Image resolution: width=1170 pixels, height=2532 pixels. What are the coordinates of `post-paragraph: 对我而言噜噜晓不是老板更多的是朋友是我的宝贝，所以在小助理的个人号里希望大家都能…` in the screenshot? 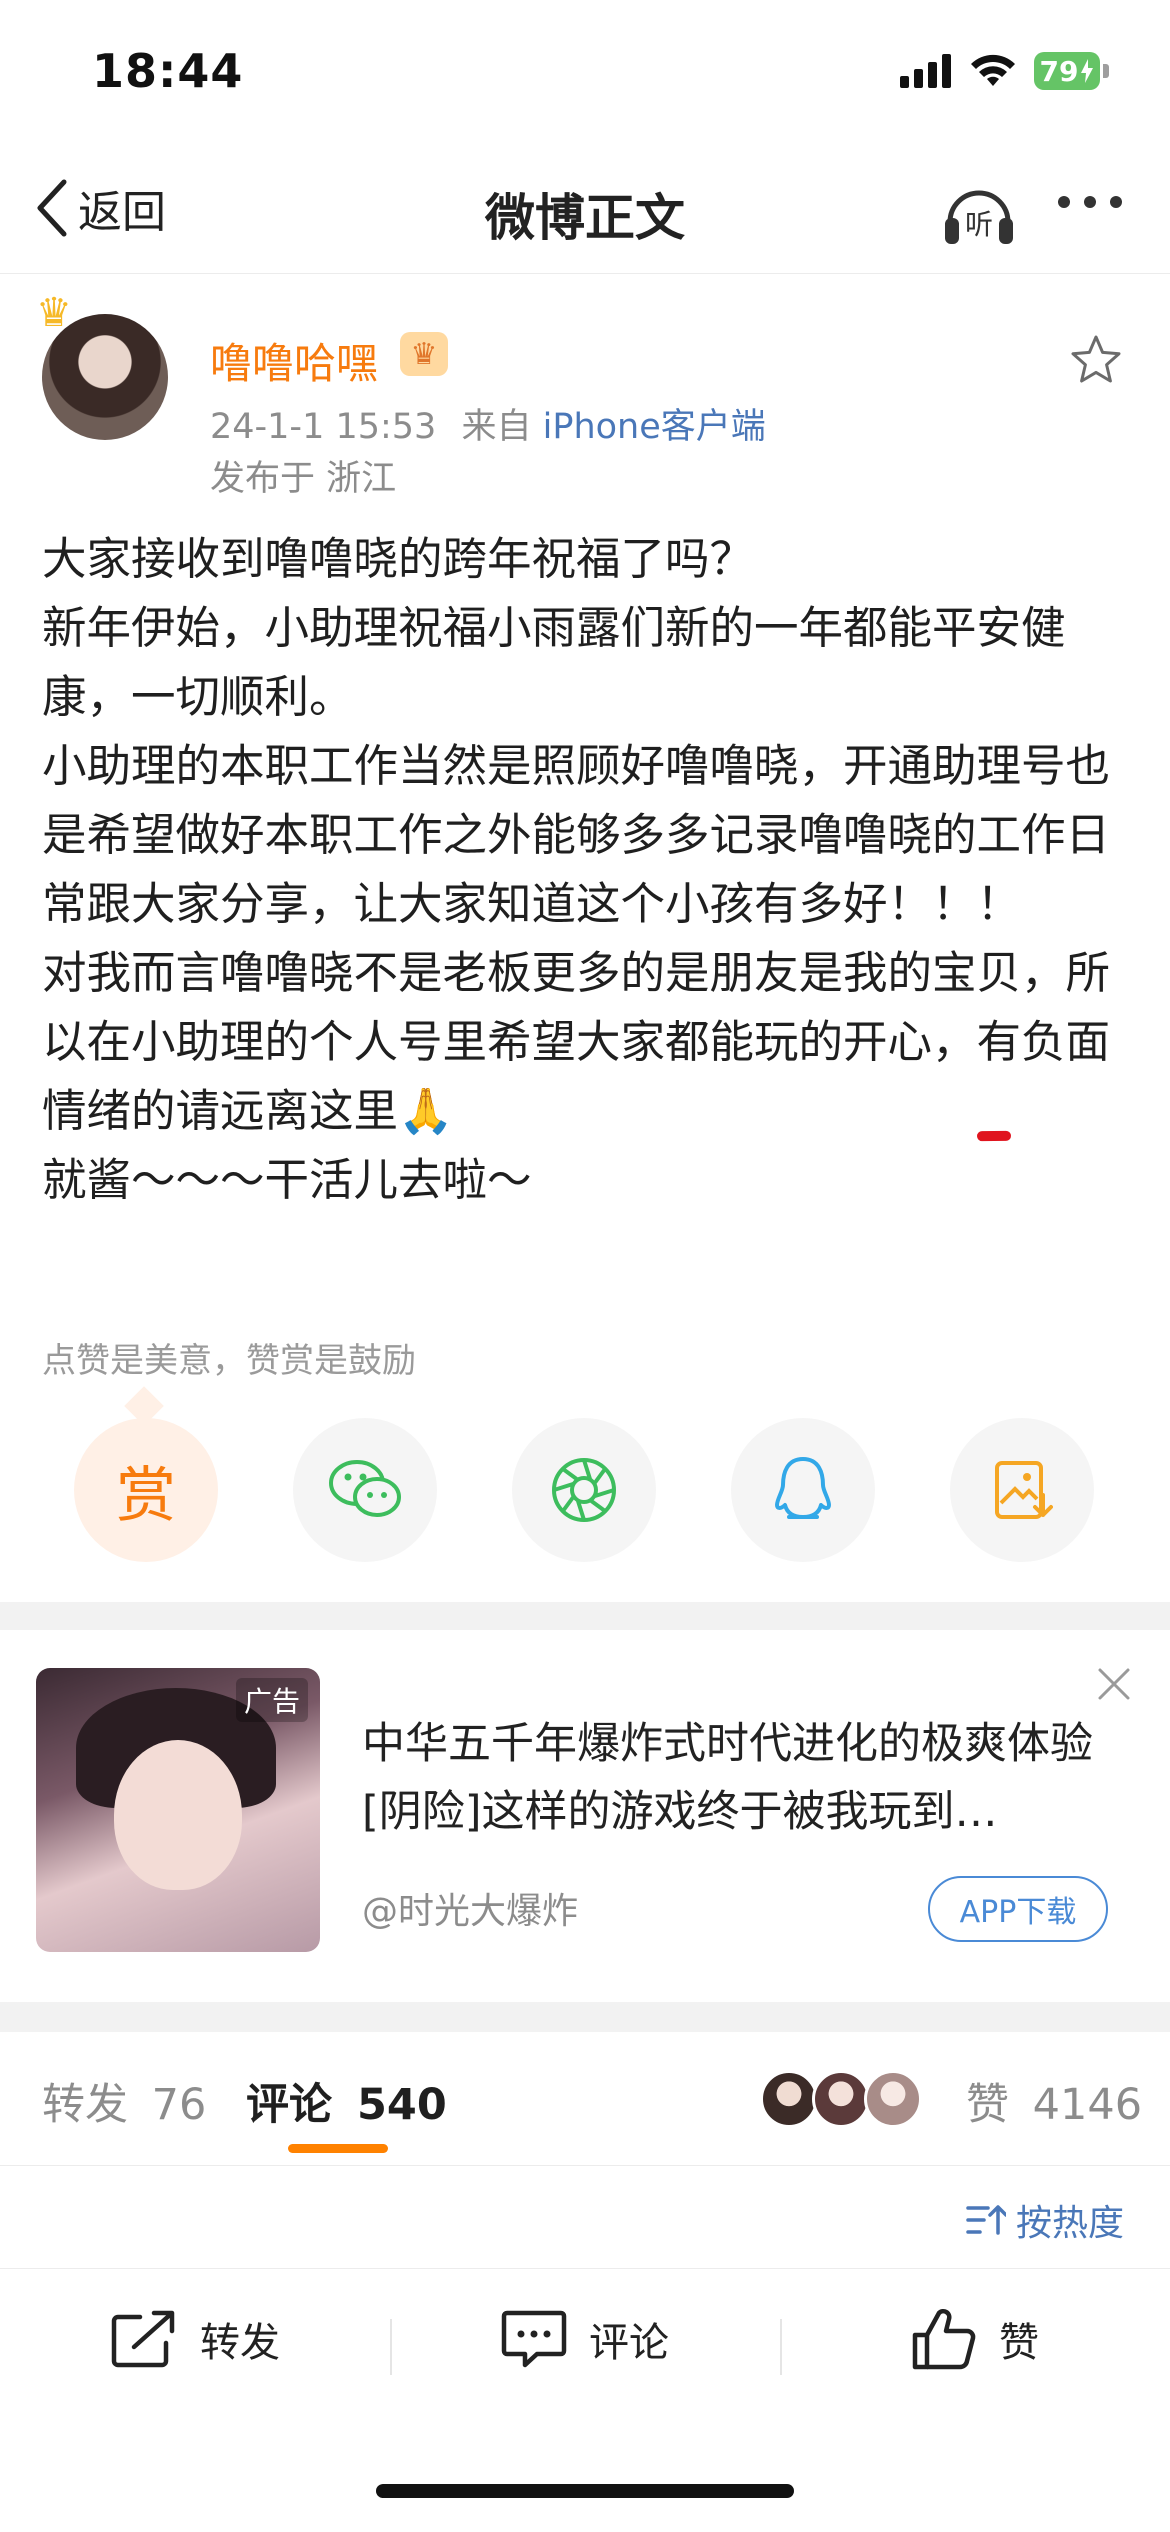 It's located at (587, 1042).